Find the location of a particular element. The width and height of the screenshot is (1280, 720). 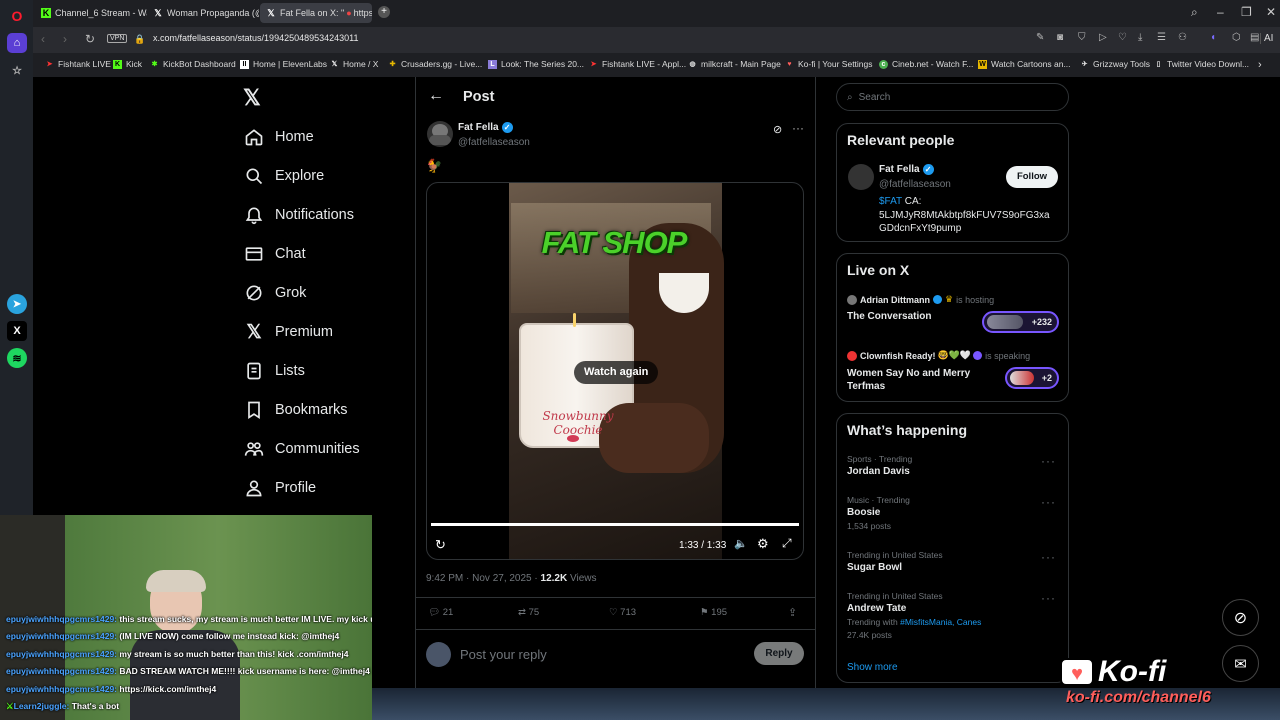

author-handle: @fatfellaseason is located at coordinates (494, 142).